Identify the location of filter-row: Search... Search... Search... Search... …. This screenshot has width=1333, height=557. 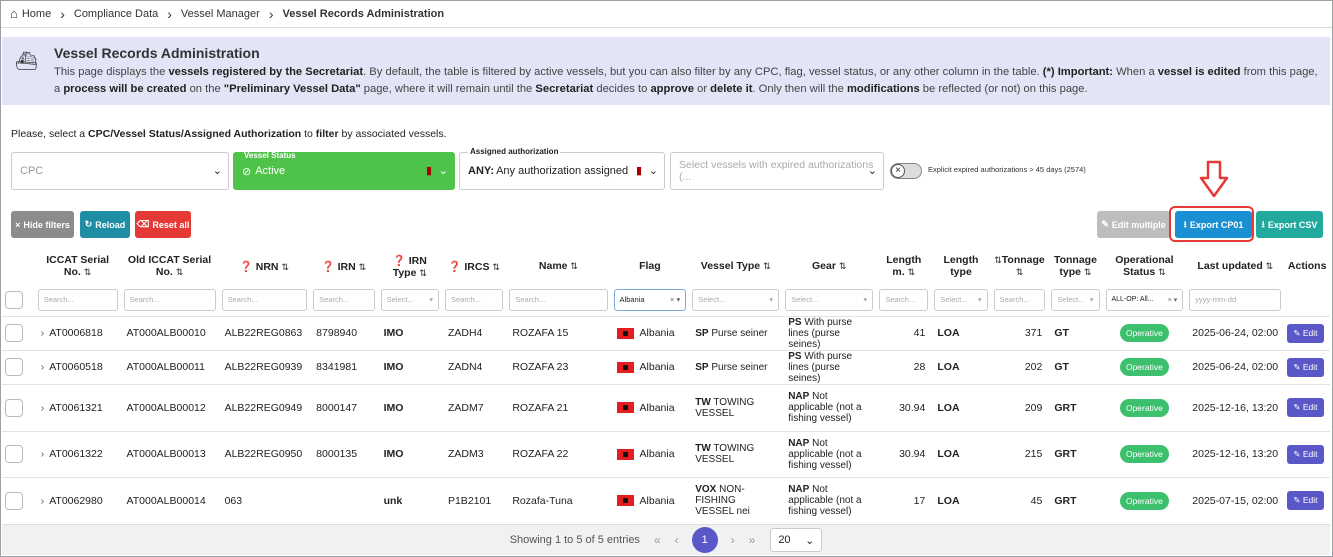
(666, 300).